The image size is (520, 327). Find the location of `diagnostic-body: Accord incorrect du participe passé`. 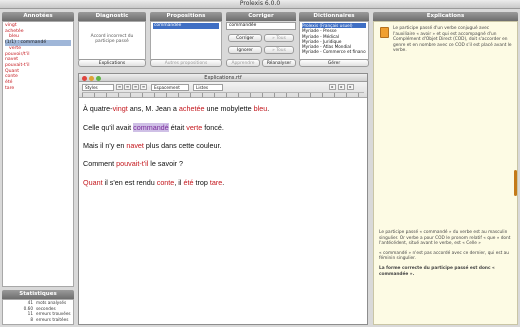

diagnostic-body: Accord incorrect du participe passé is located at coordinates (112, 40).